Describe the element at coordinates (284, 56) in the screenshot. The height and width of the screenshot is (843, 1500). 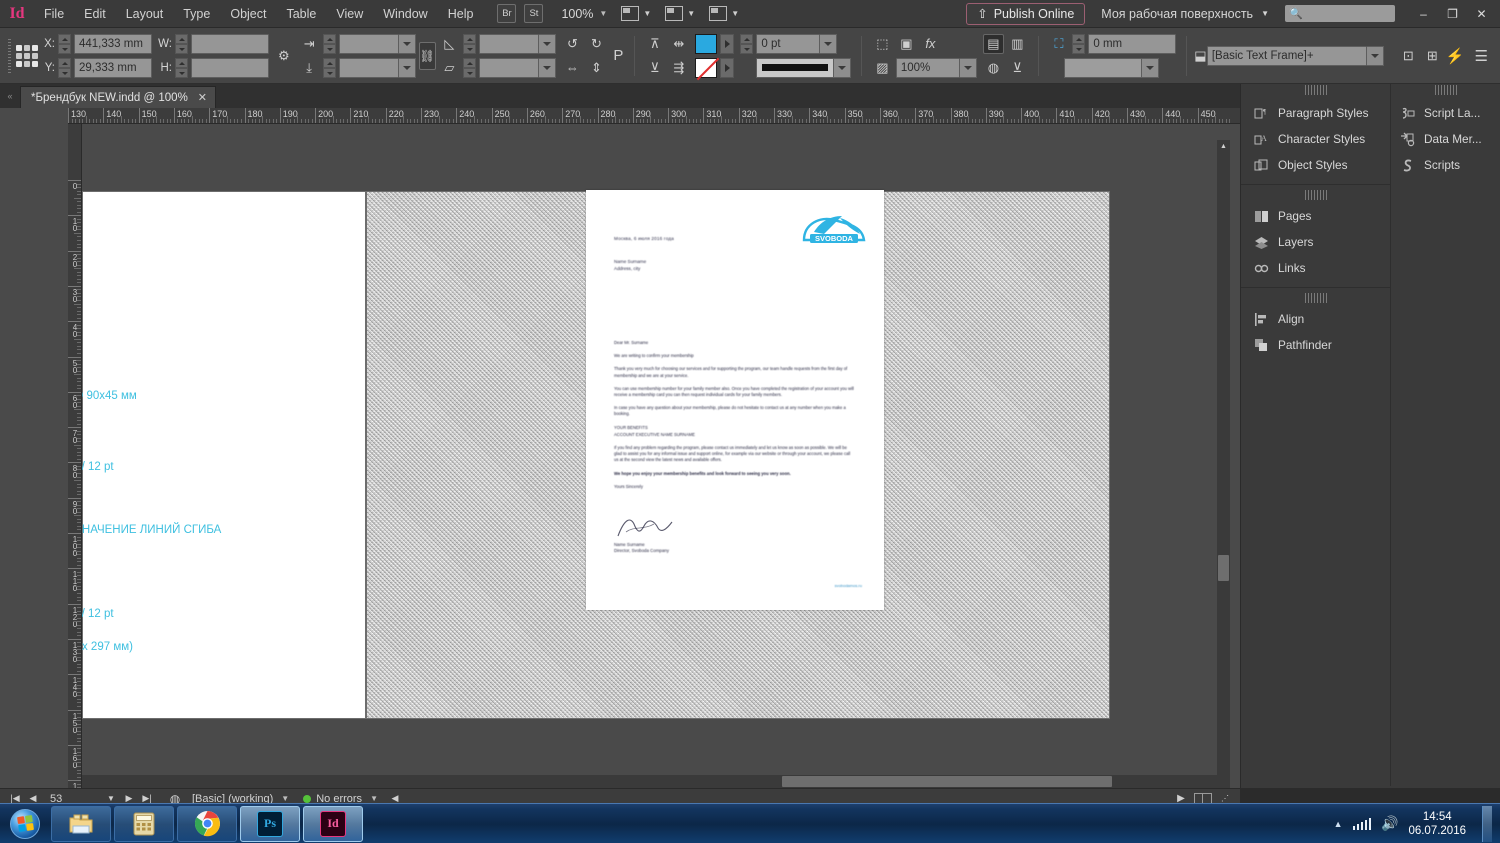
I see `constrain-proportions-icon: ⚙` at that location.